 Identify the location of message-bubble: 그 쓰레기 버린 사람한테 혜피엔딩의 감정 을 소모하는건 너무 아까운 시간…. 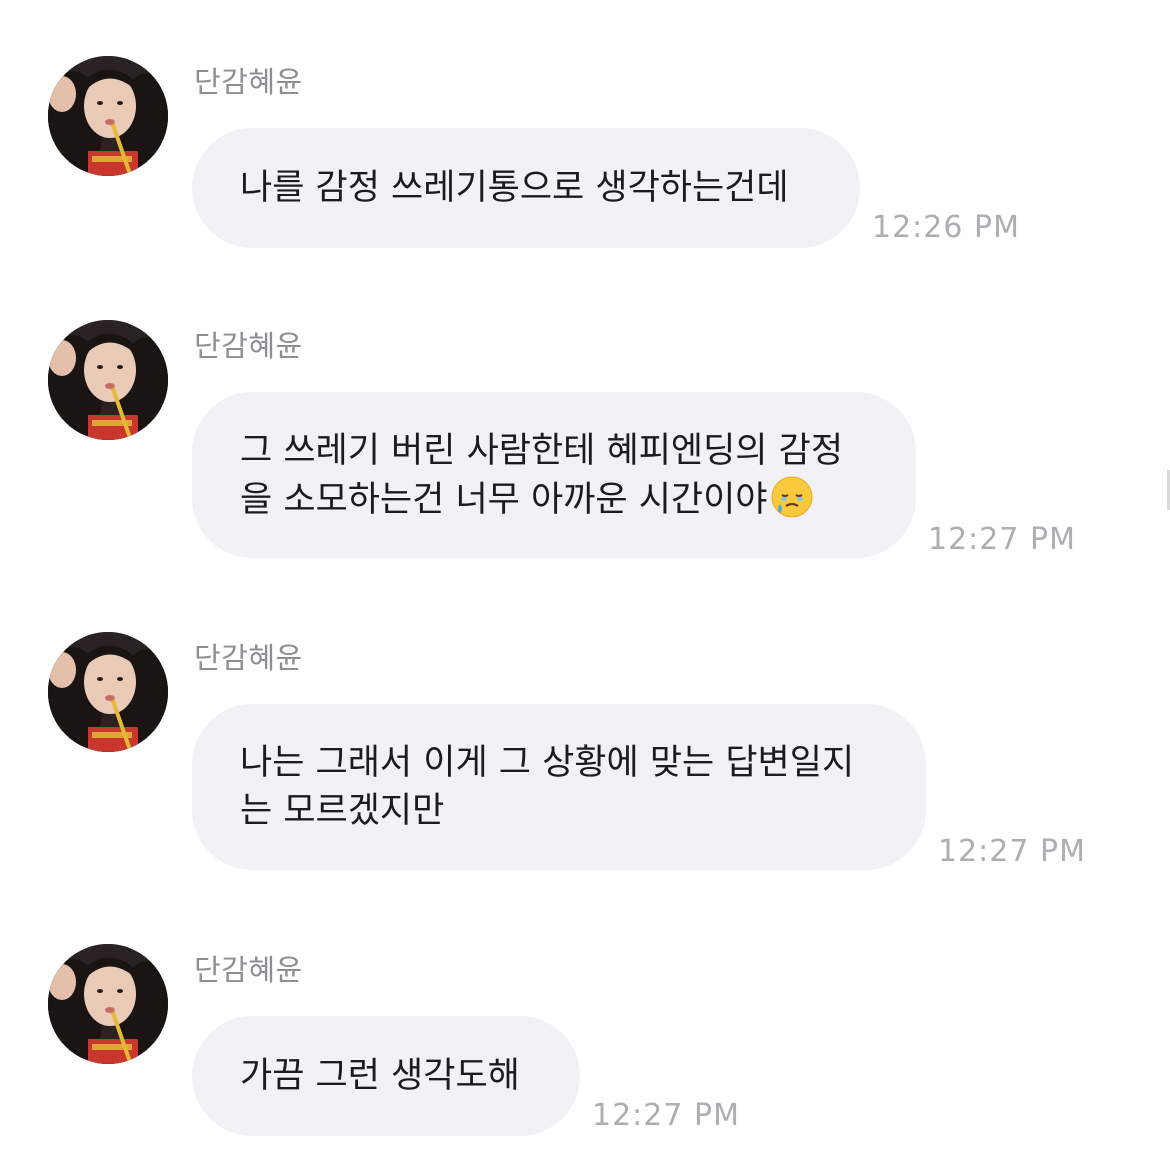
(554, 475).